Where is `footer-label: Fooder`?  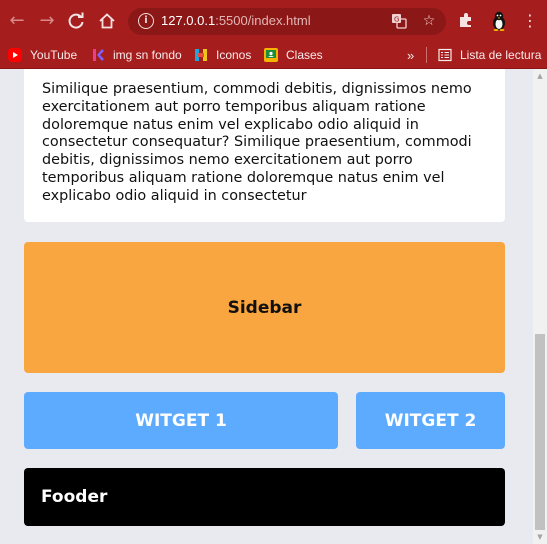
footer-label: Fooder is located at coordinates (74, 497).